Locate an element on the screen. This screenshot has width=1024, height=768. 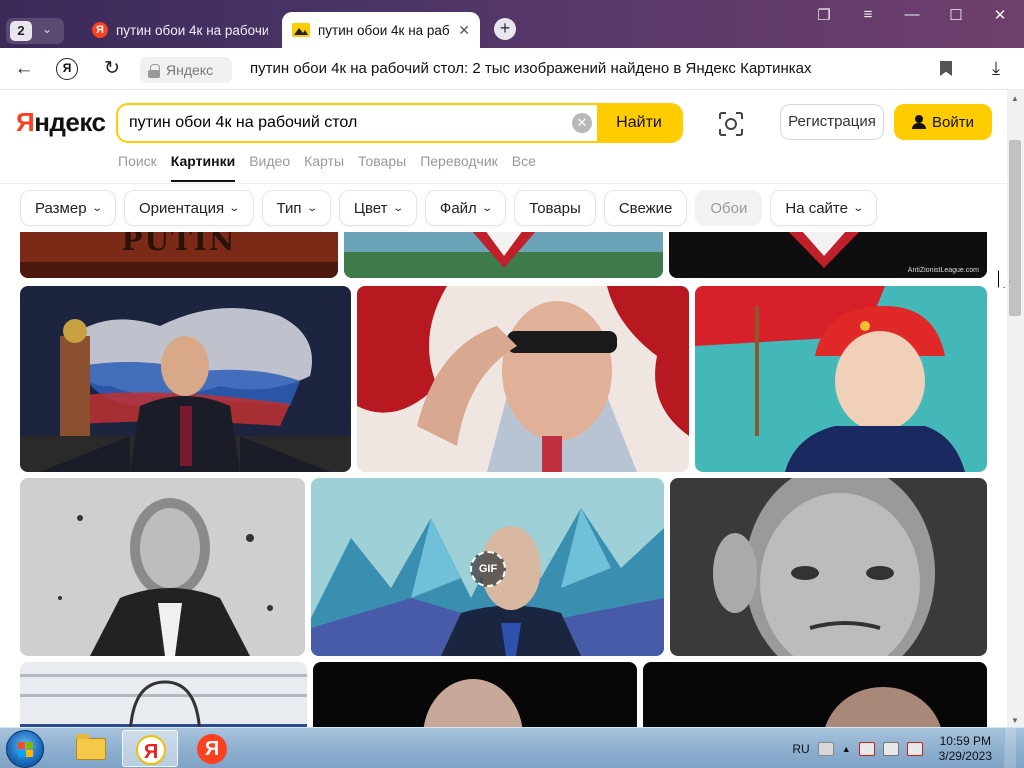
filter-file: Файл ⌄ is located at coordinates (465, 208).